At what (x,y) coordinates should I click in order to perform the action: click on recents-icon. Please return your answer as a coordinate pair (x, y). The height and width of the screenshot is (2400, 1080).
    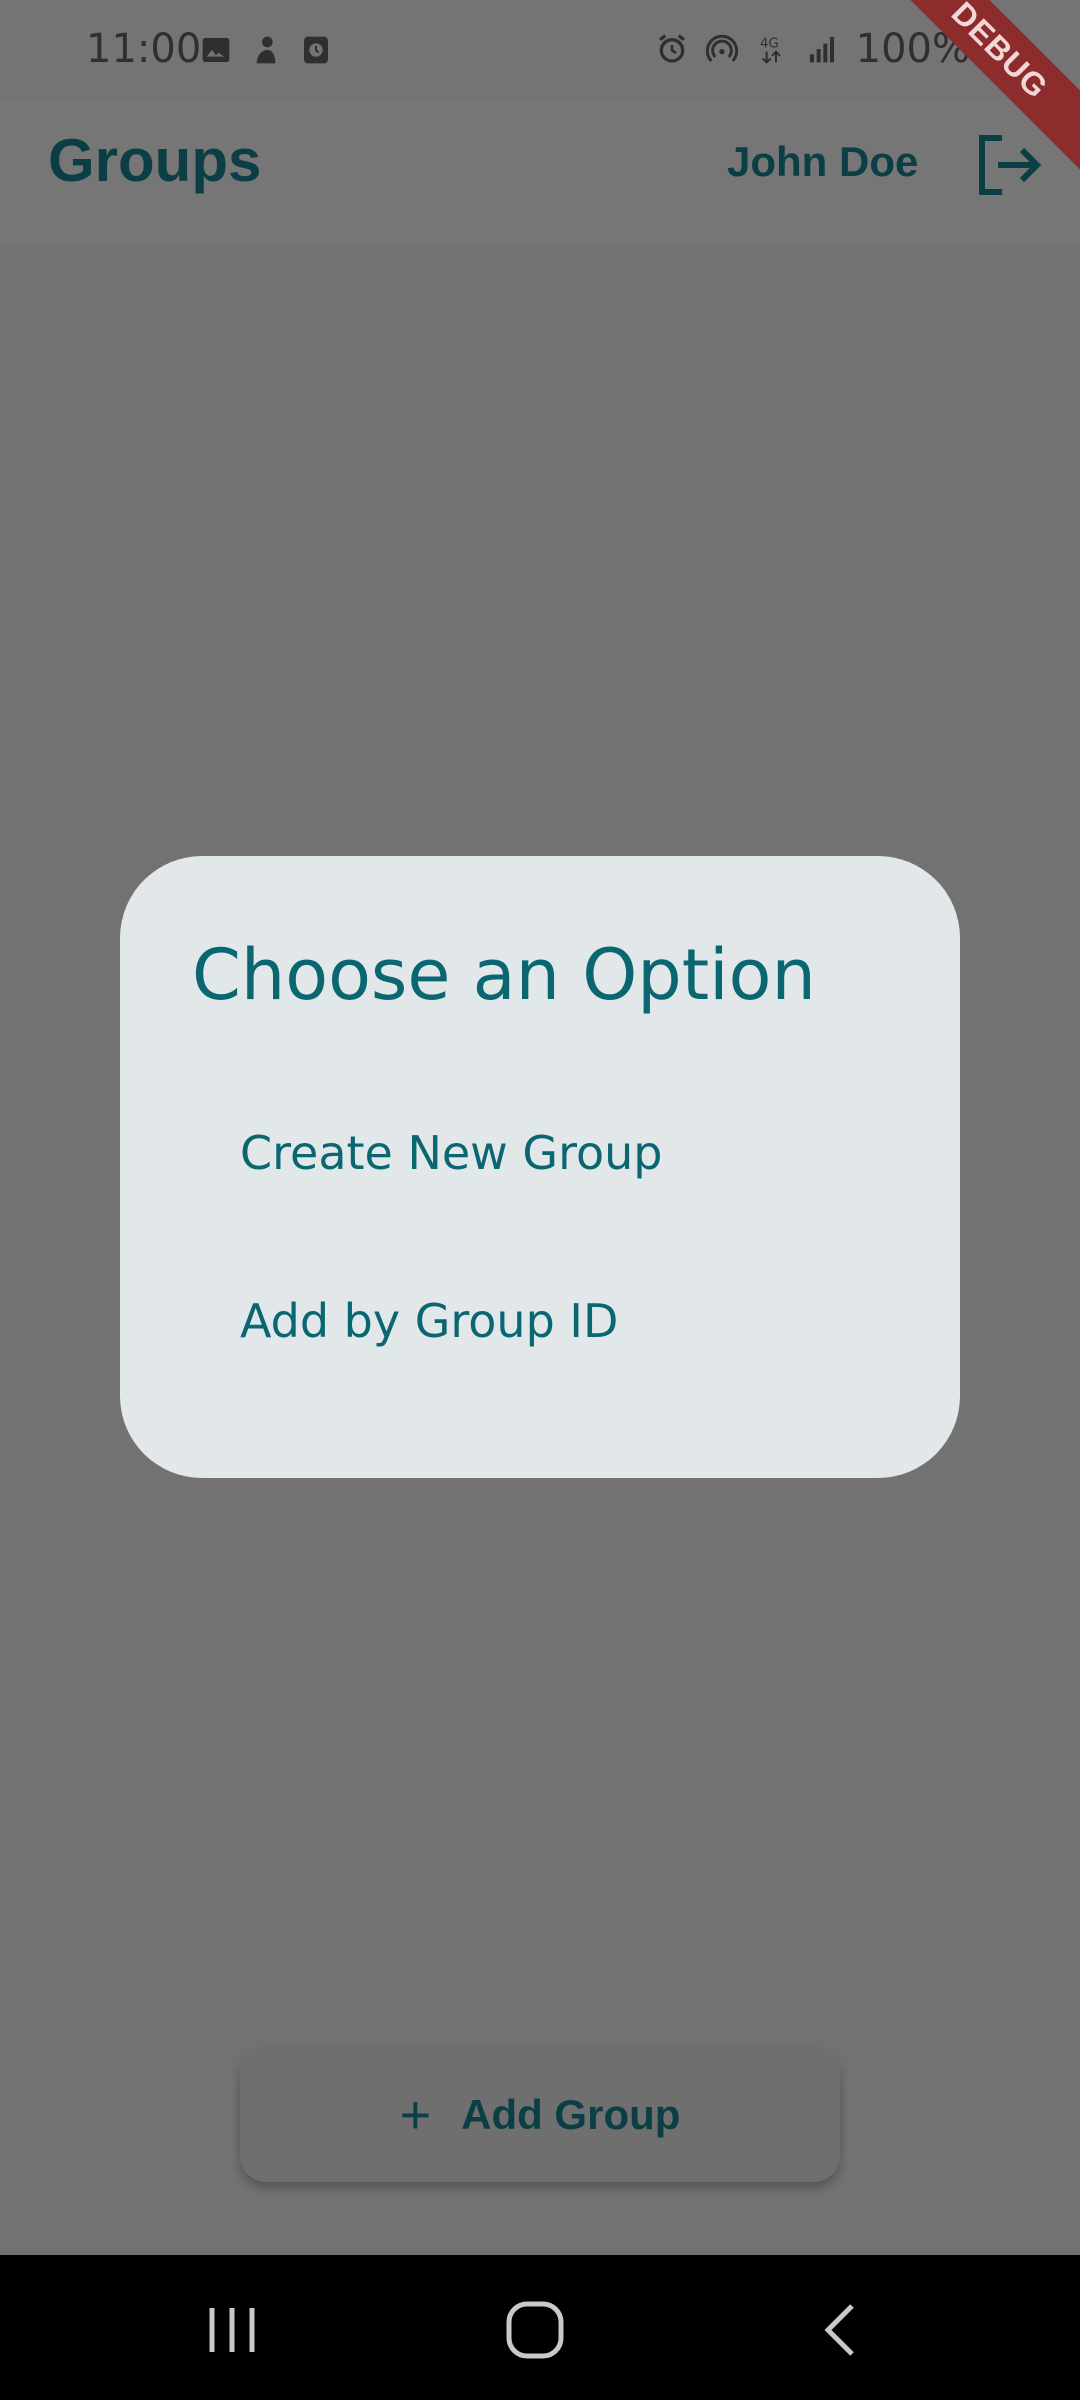
    Looking at the image, I should click on (232, 2330).